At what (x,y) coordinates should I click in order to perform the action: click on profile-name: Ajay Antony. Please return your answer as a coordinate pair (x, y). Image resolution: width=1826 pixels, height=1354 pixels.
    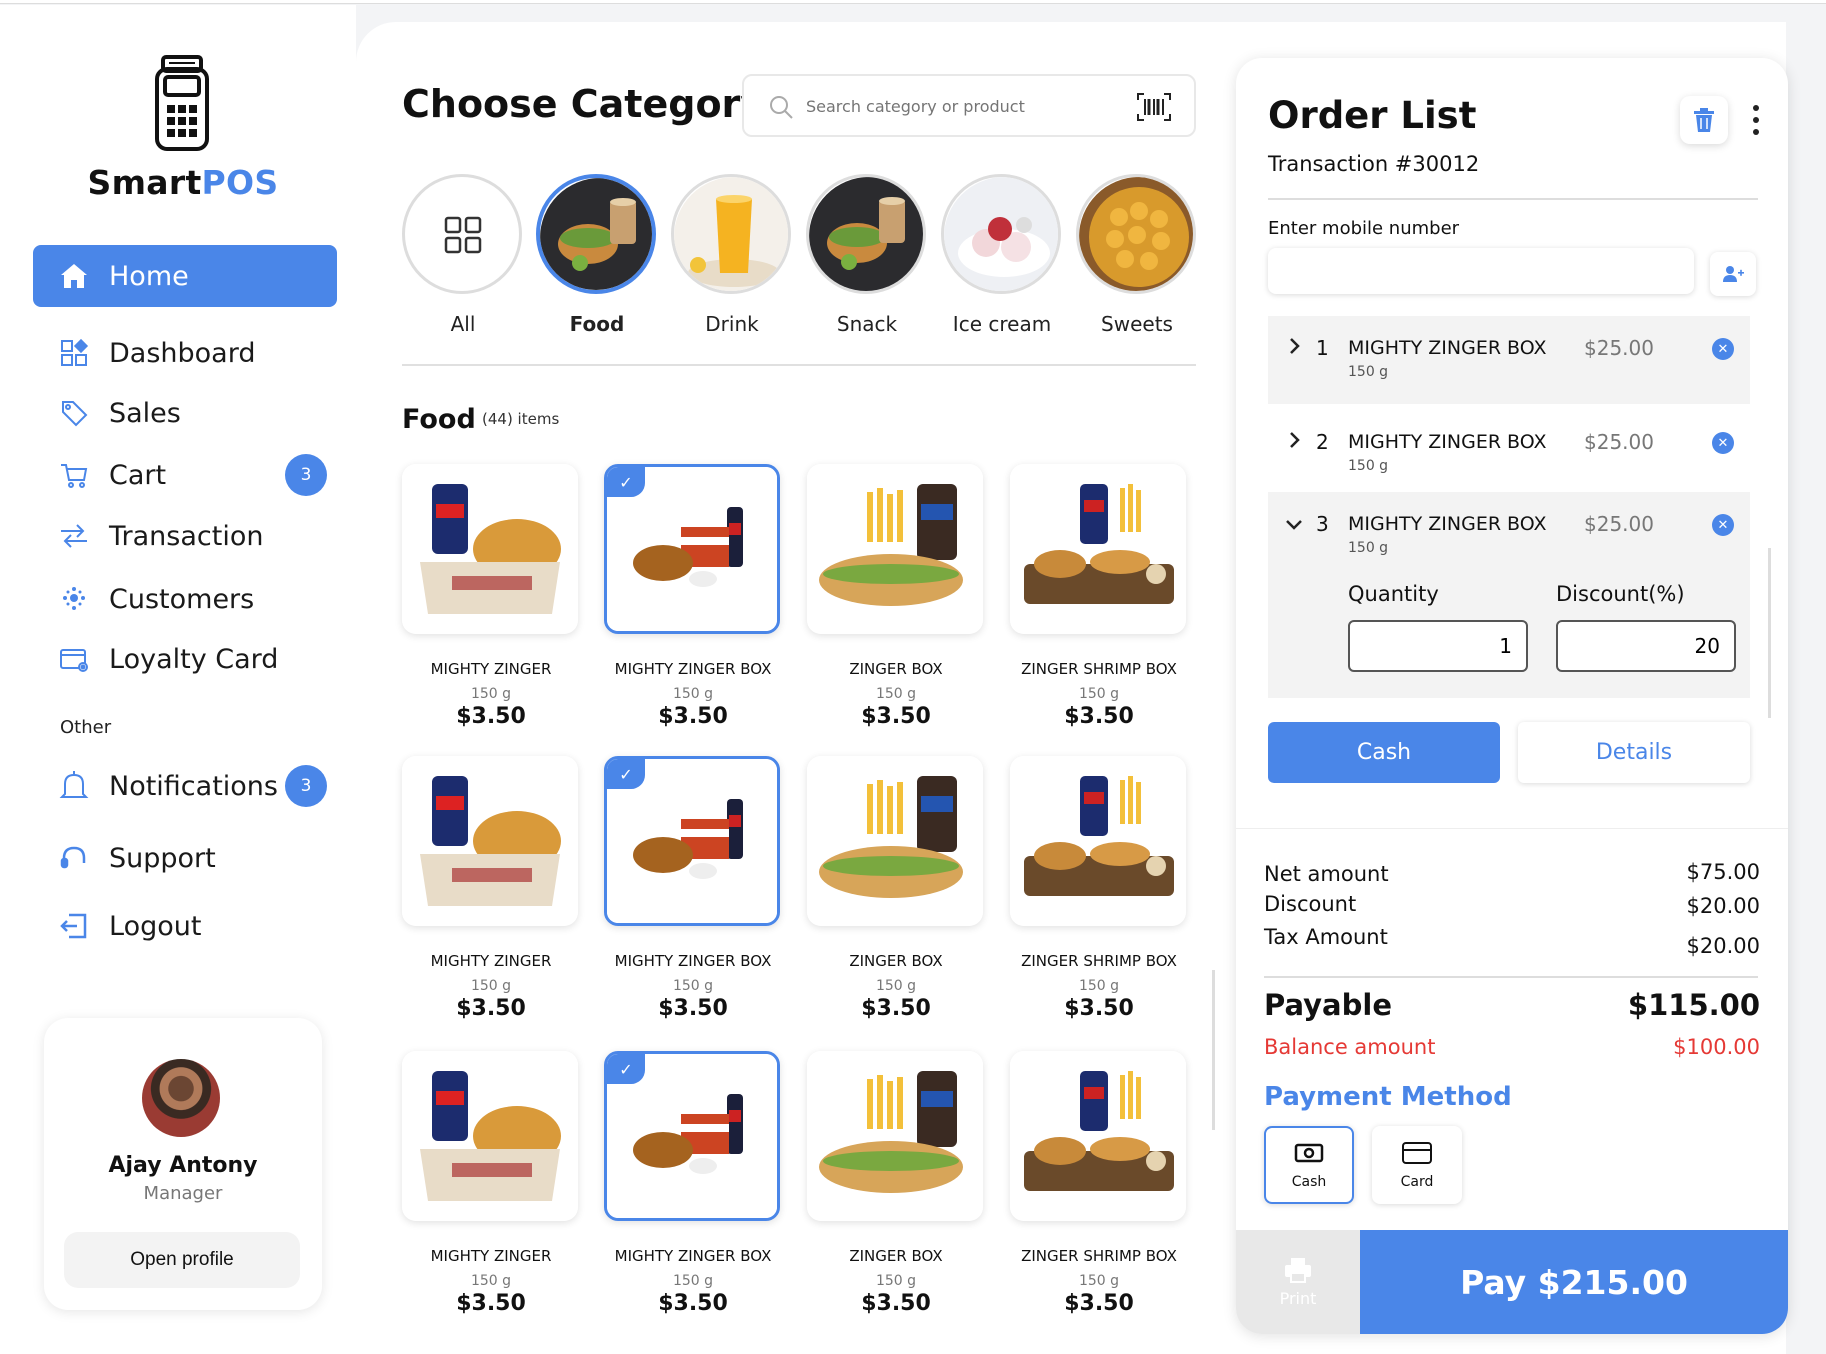
    Looking at the image, I should click on (183, 1165).